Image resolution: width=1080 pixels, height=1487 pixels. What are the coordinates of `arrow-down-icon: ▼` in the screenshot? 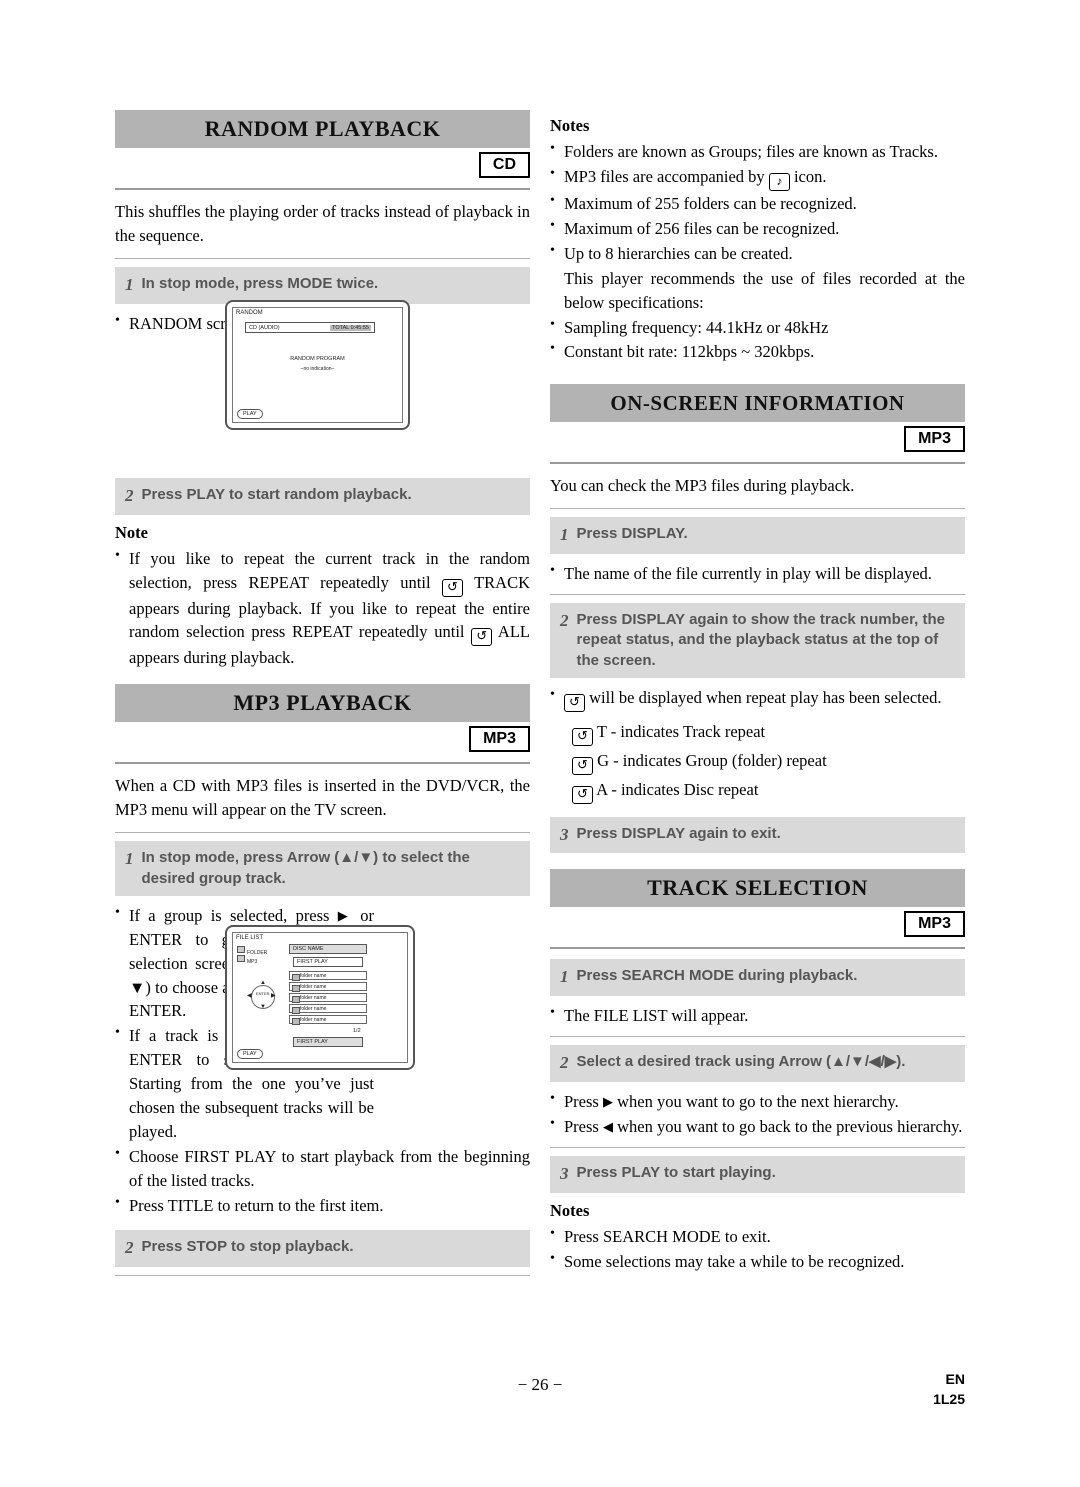 It's located at (263, 1007).